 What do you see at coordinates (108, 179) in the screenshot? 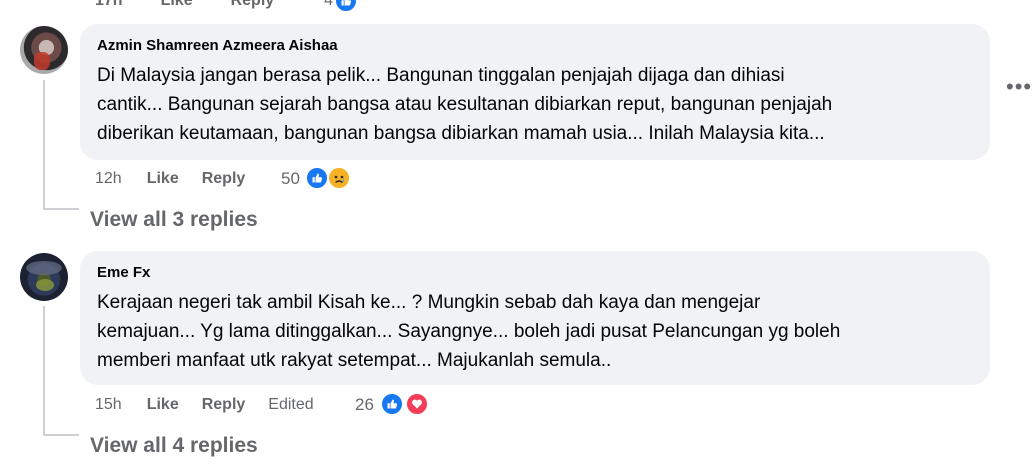
I see `comment-time: 12h` at bounding box center [108, 179].